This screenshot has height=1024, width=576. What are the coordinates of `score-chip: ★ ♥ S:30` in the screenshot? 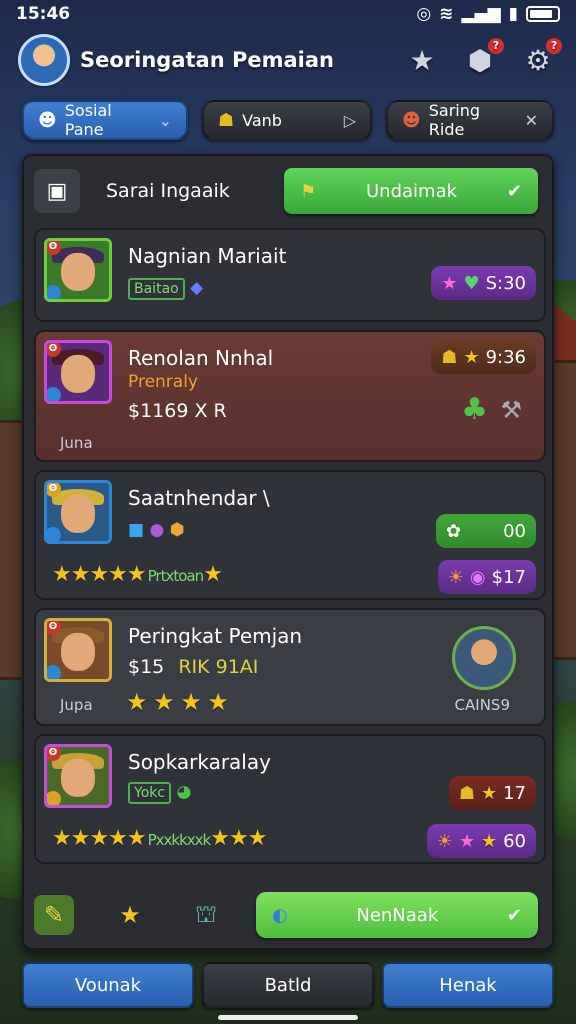 It's located at (483, 283).